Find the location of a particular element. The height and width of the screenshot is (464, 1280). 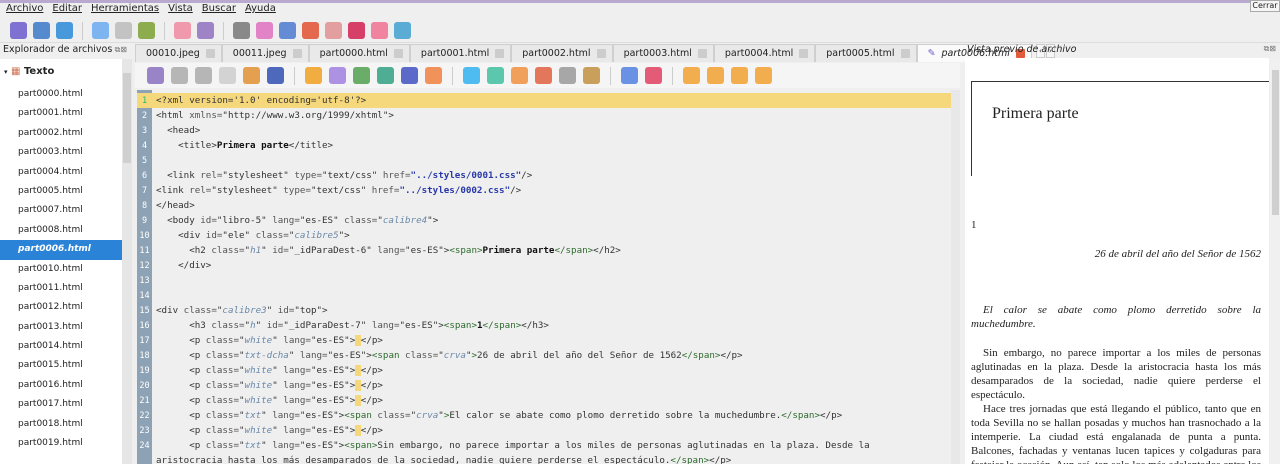

file-item: part0019.html is located at coordinates (61, 443).